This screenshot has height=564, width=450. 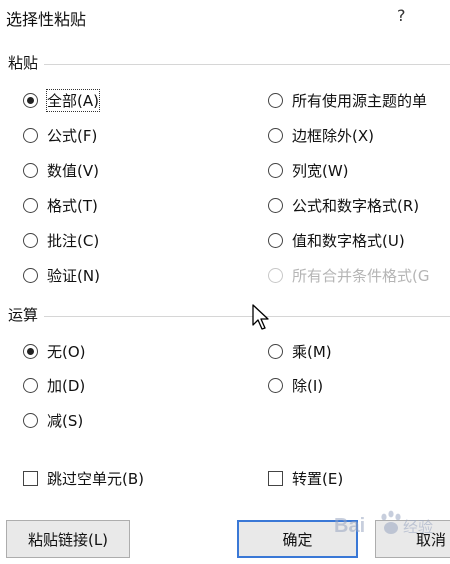 What do you see at coordinates (247, 316) in the screenshot?
I see `operation-section-separator` at bounding box center [247, 316].